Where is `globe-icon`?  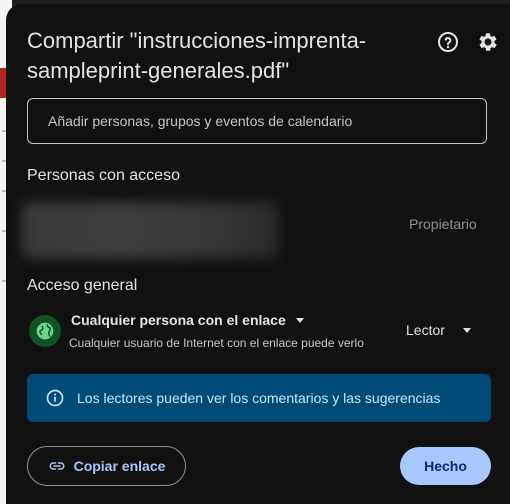
globe-icon is located at coordinates (45, 331).